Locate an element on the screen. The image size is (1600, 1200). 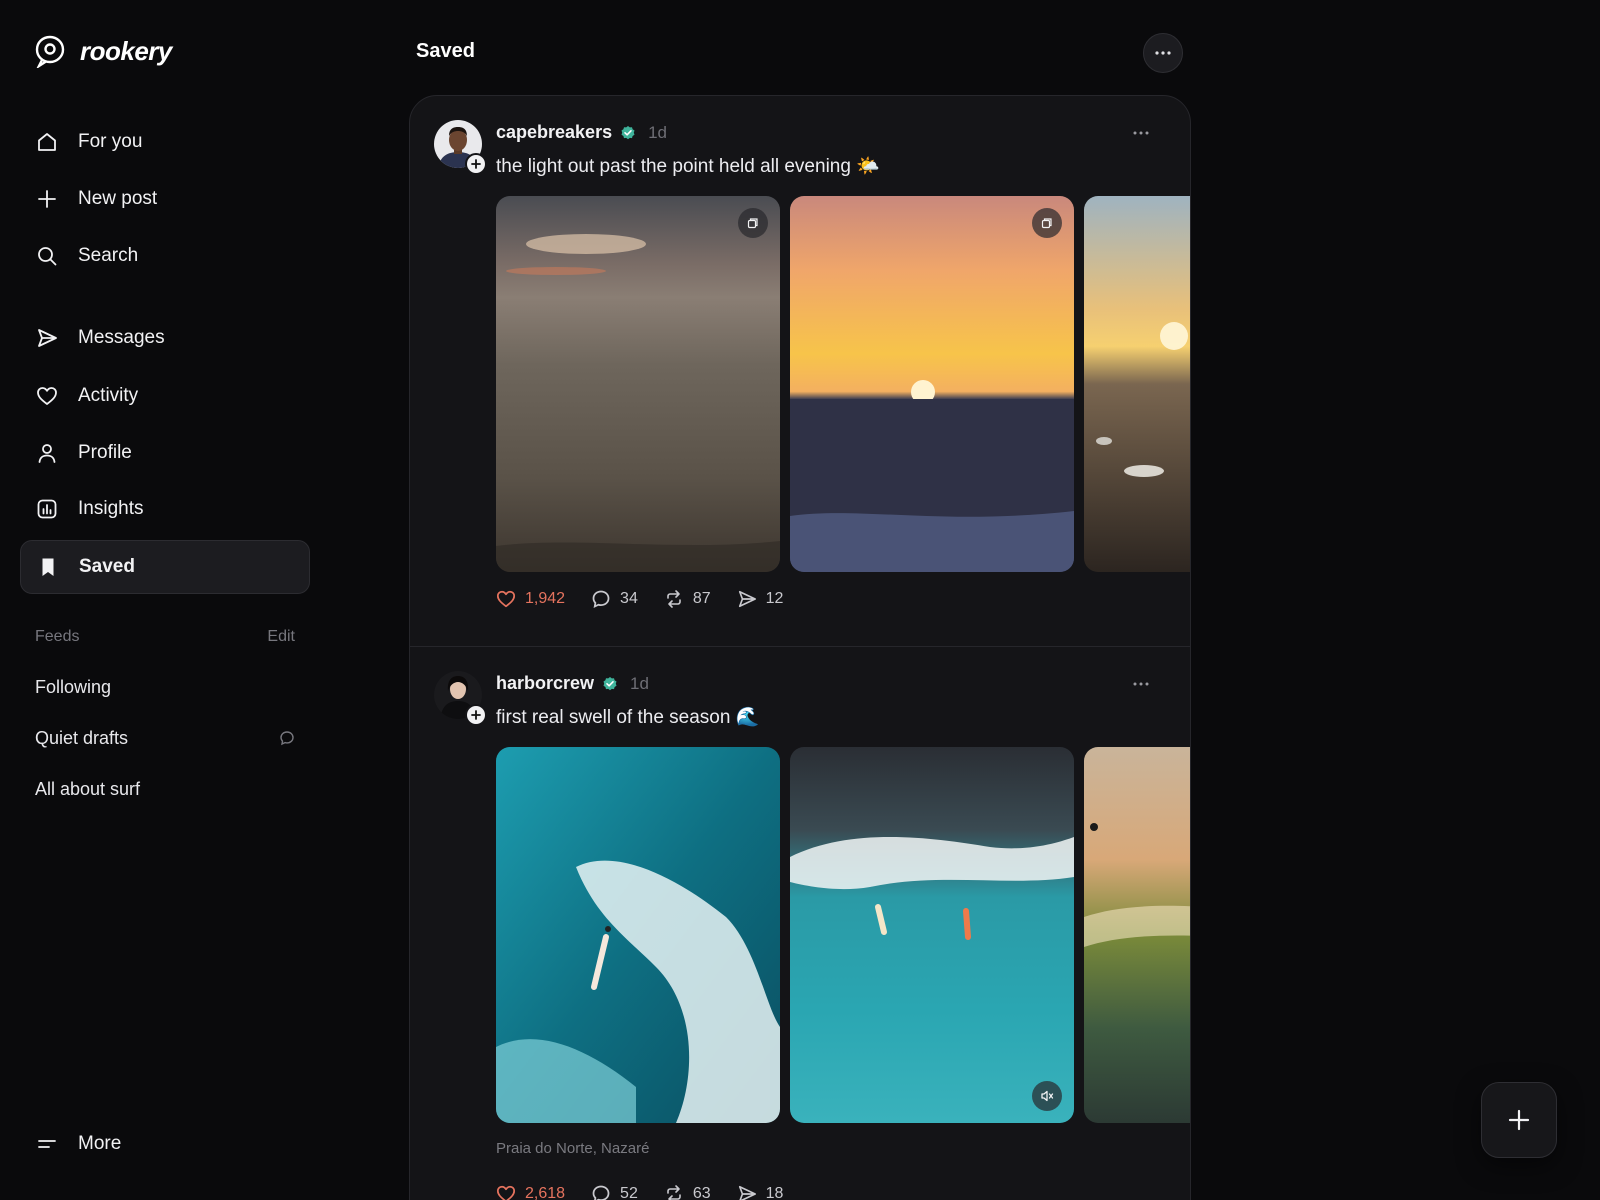
post-location: Praia do Norte, Nazaré is located at coordinates (572, 1148).